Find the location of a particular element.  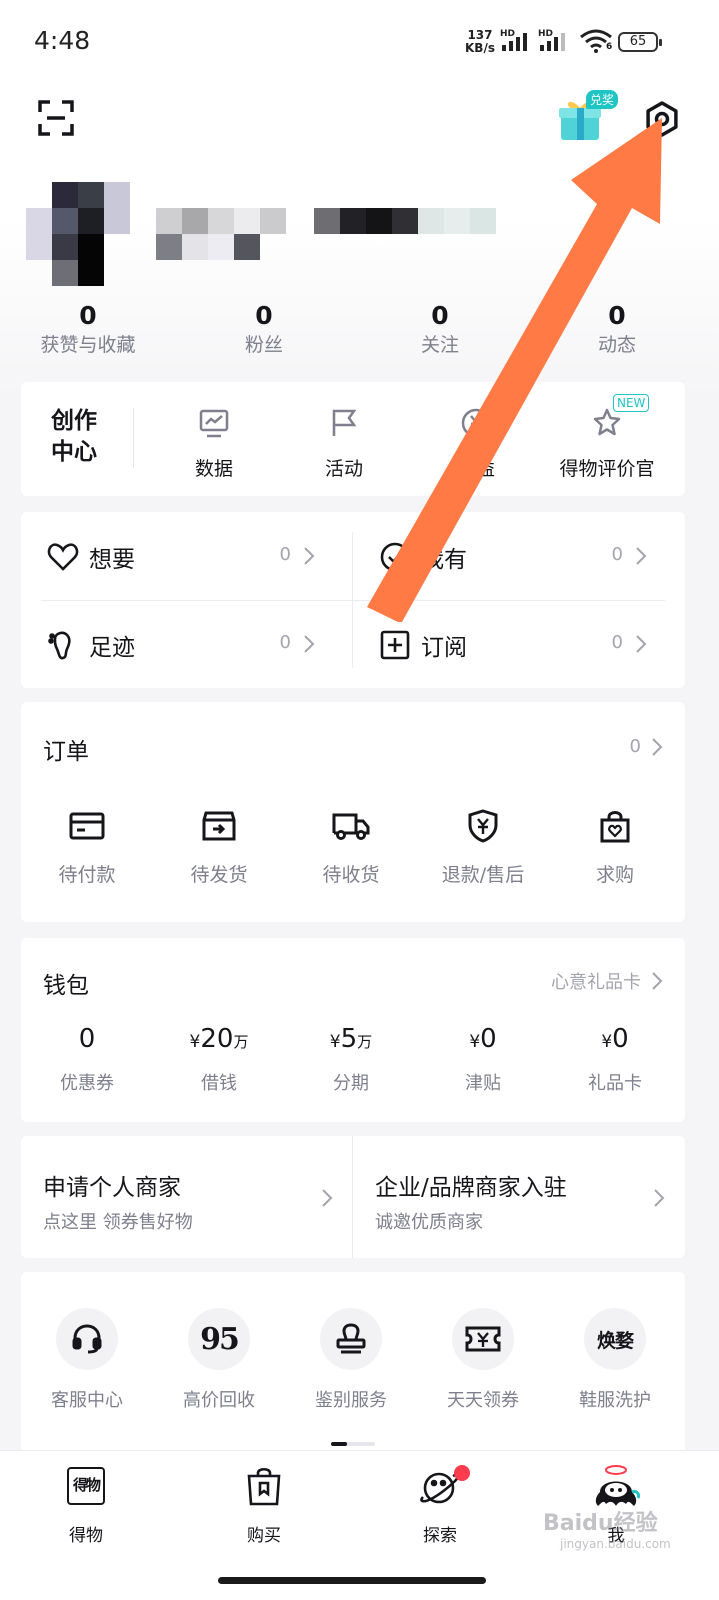

order-wanted: 求购 is located at coordinates (615, 846).